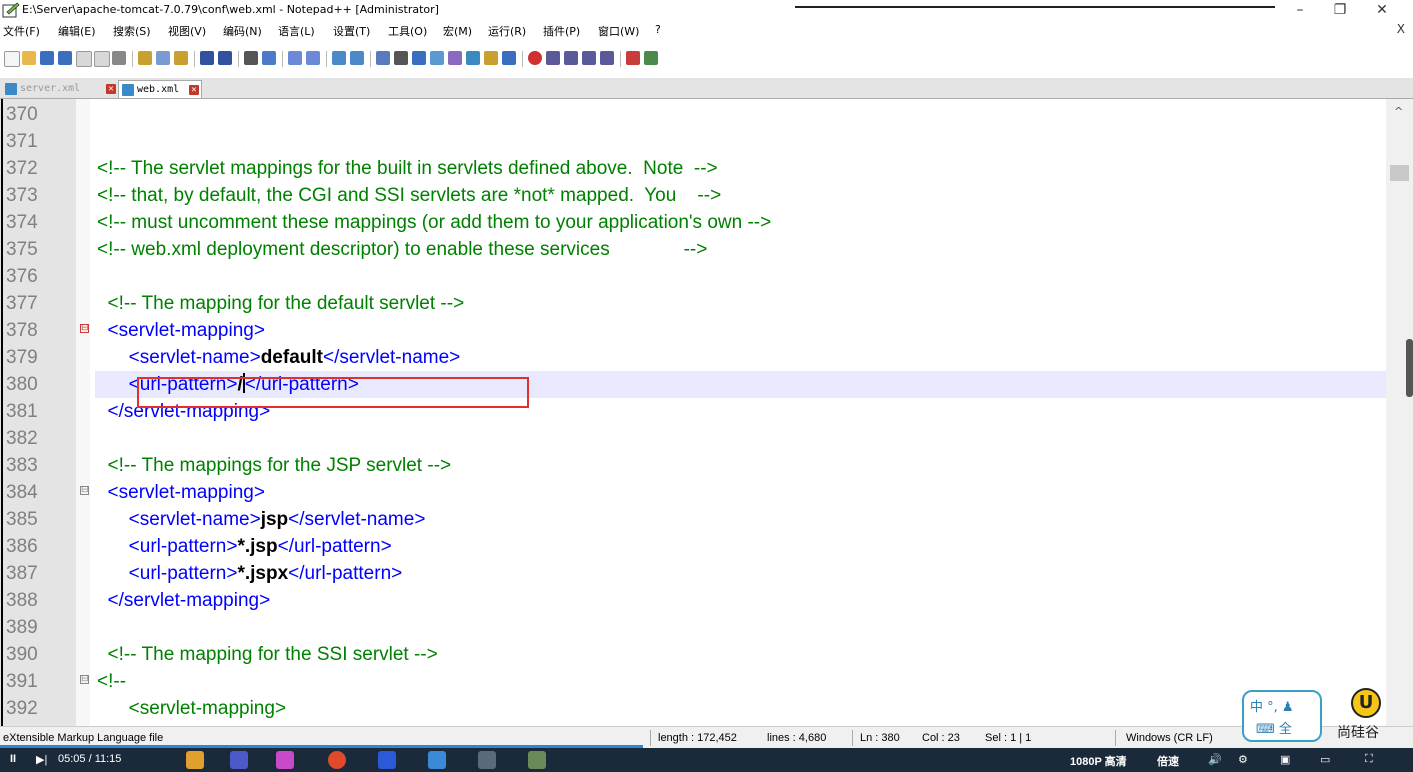 The width and height of the screenshot is (1413, 772). What do you see at coordinates (41, 759) in the screenshot?
I see `next-icon: ▶|` at bounding box center [41, 759].